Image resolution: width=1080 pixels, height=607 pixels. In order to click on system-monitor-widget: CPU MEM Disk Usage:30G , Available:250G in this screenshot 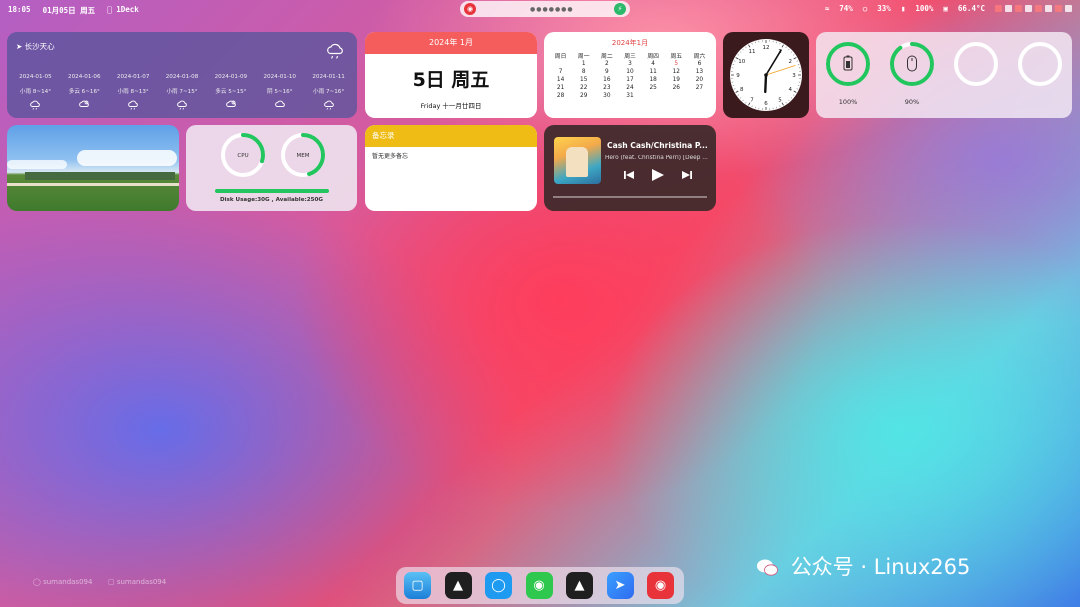, I will do `click(271, 168)`.